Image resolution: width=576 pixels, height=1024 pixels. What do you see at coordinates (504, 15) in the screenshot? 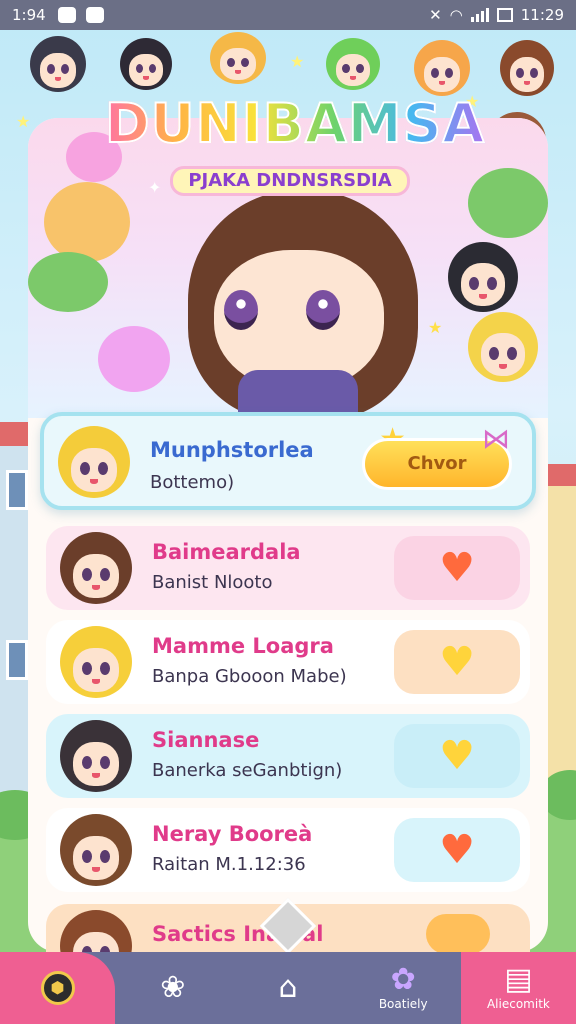
I see `battery-icon` at bounding box center [504, 15].